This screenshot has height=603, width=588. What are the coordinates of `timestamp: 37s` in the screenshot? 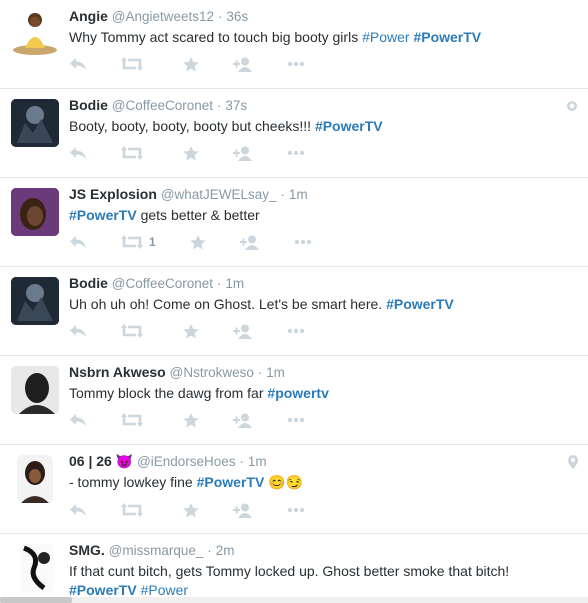 It's located at (236, 105).